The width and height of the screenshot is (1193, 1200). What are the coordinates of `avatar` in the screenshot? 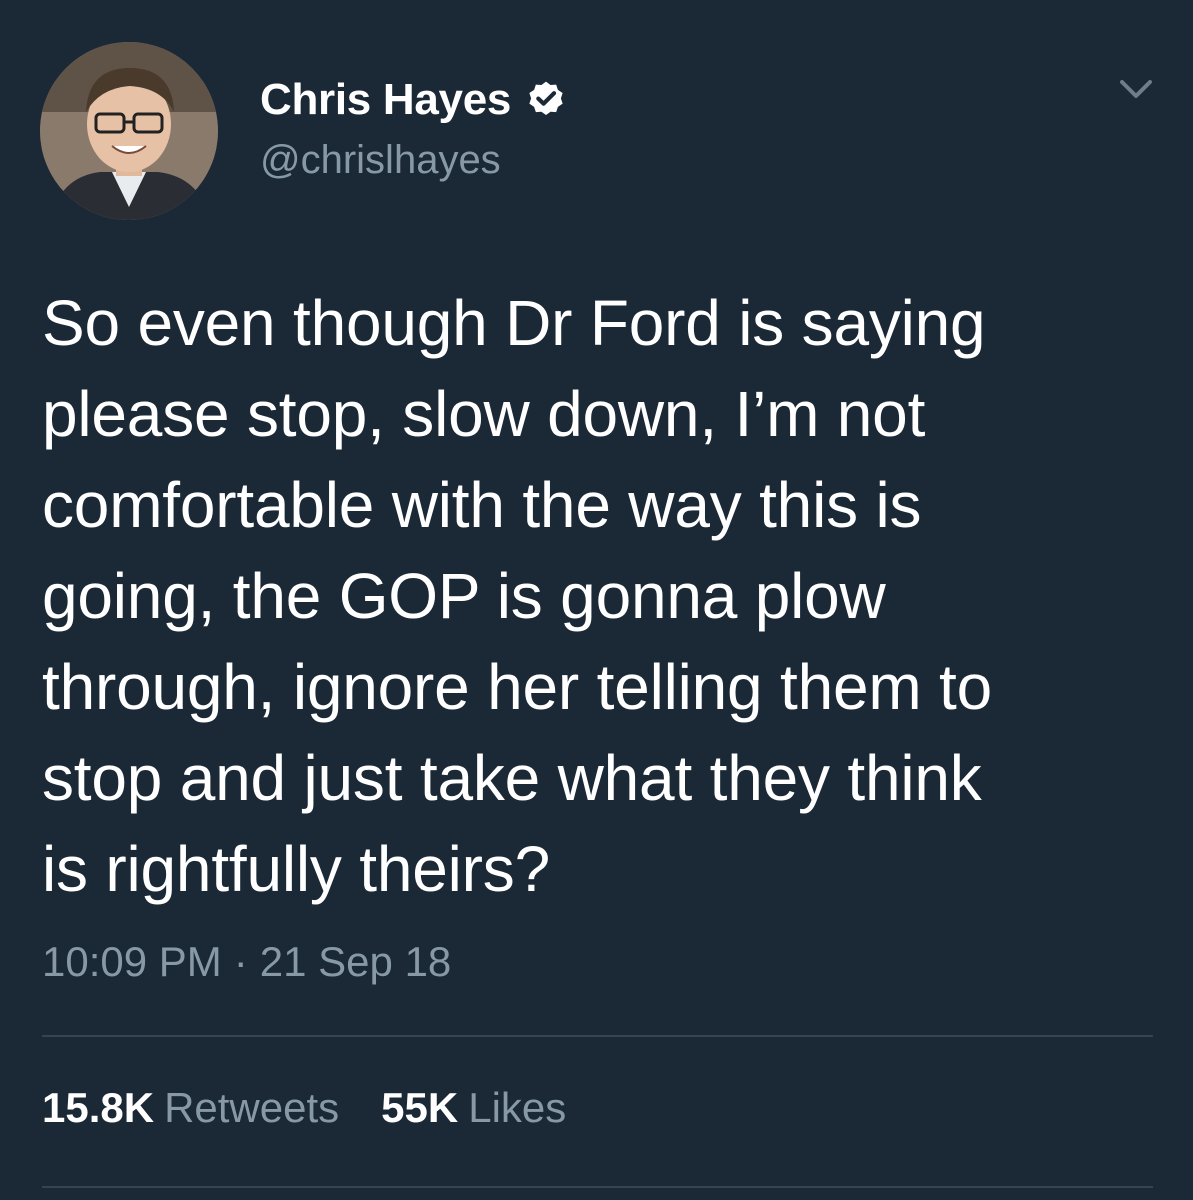 It's located at (129, 131).